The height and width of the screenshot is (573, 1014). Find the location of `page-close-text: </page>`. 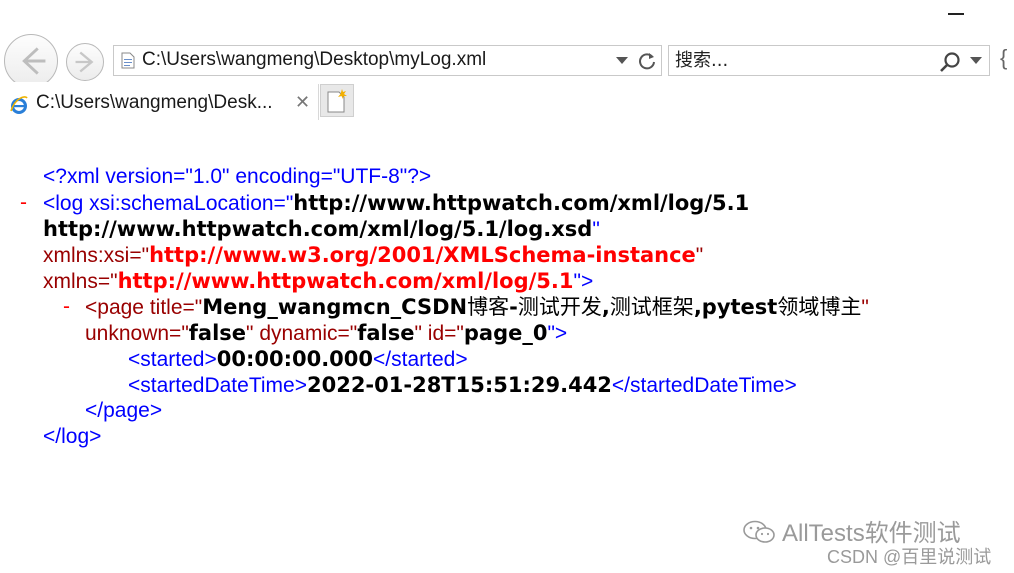

page-close-text: </page> is located at coordinates (124, 410).